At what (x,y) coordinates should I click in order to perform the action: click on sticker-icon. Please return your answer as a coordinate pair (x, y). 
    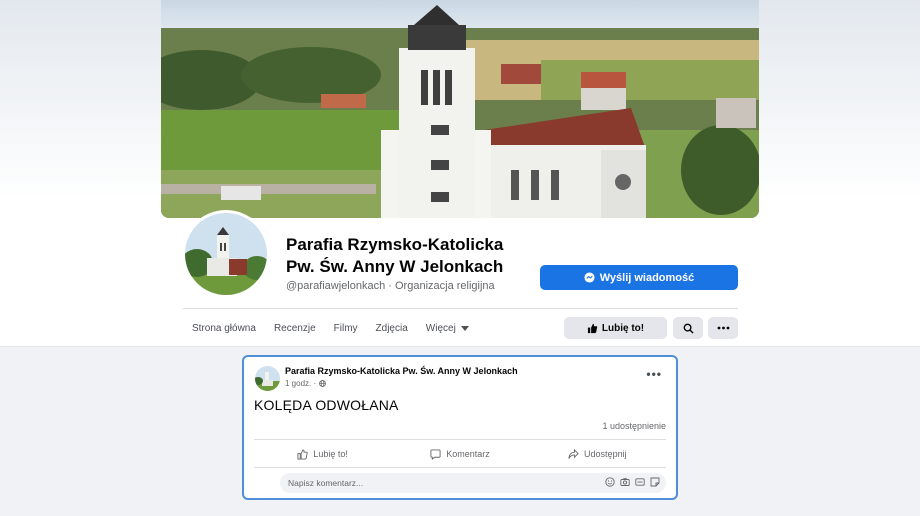
    Looking at the image, I should click on (655, 482).